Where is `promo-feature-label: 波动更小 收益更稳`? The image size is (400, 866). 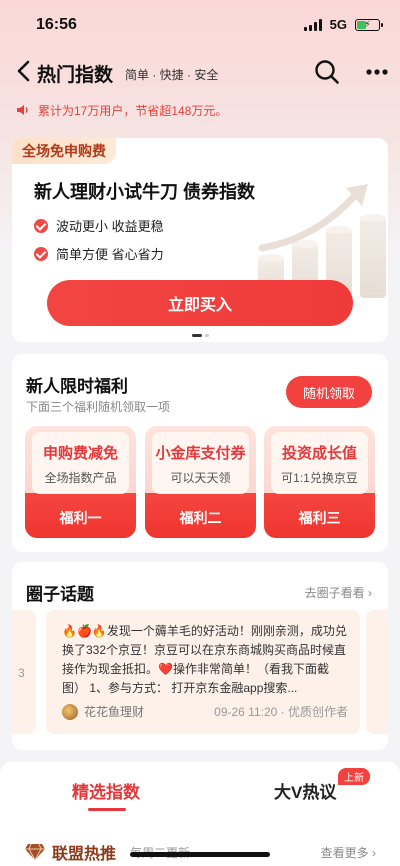 promo-feature-label: 波动更小 收益更稳 is located at coordinates (110, 226).